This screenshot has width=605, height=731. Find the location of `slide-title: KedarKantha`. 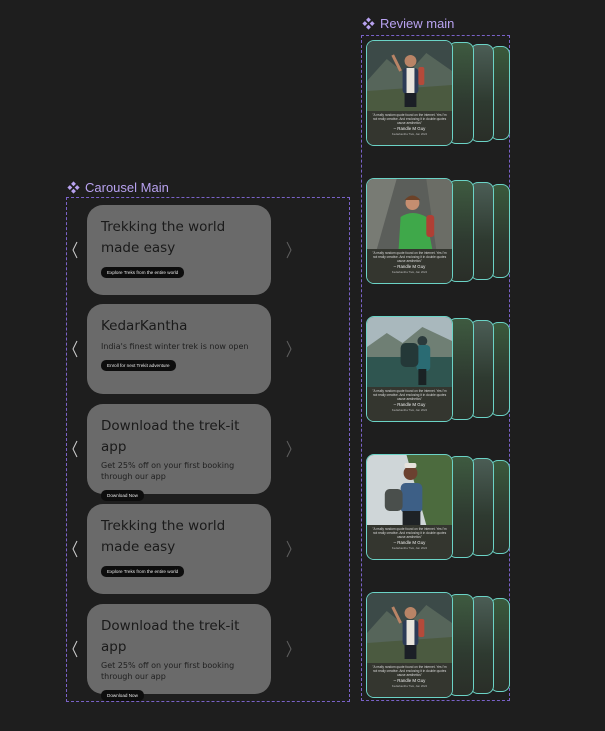

slide-title: KedarKantha is located at coordinates (144, 326).